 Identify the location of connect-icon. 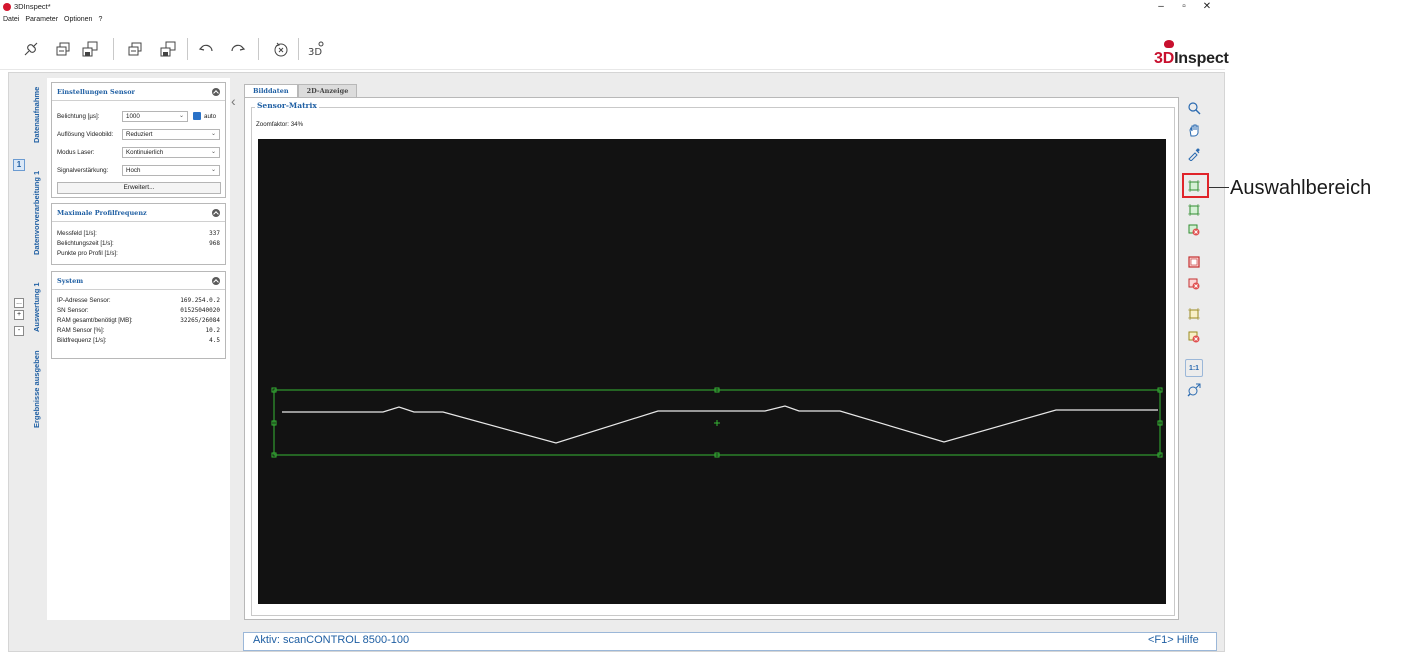
(31, 49).